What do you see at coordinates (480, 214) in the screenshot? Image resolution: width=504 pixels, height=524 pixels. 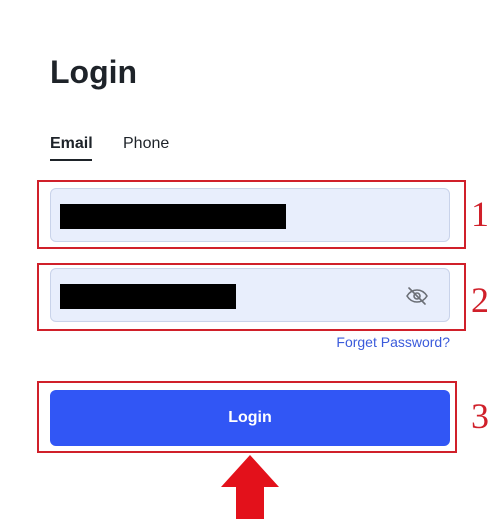 I see `step-number-1: 1` at bounding box center [480, 214].